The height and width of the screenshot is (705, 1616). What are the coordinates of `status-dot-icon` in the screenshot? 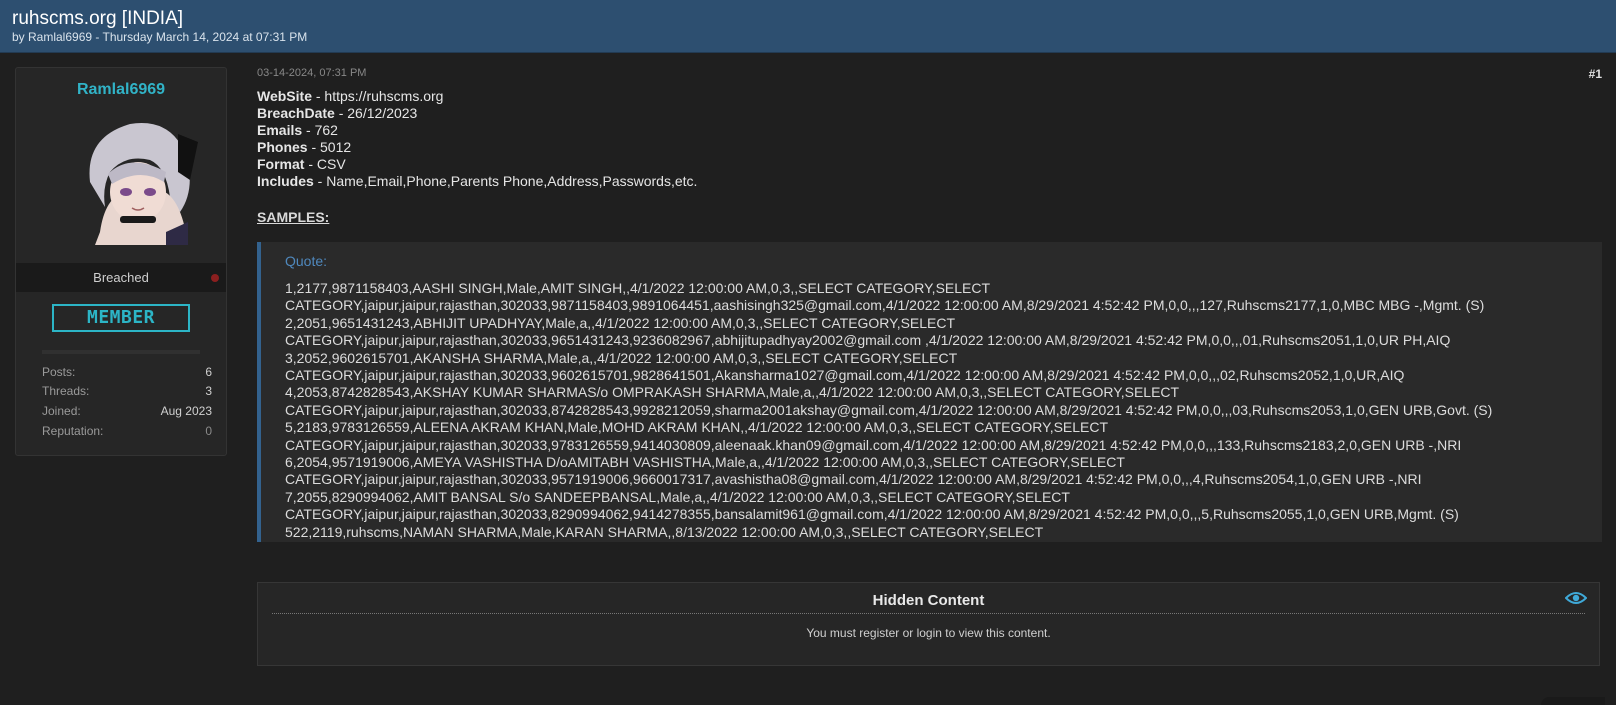 It's located at (215, 278).